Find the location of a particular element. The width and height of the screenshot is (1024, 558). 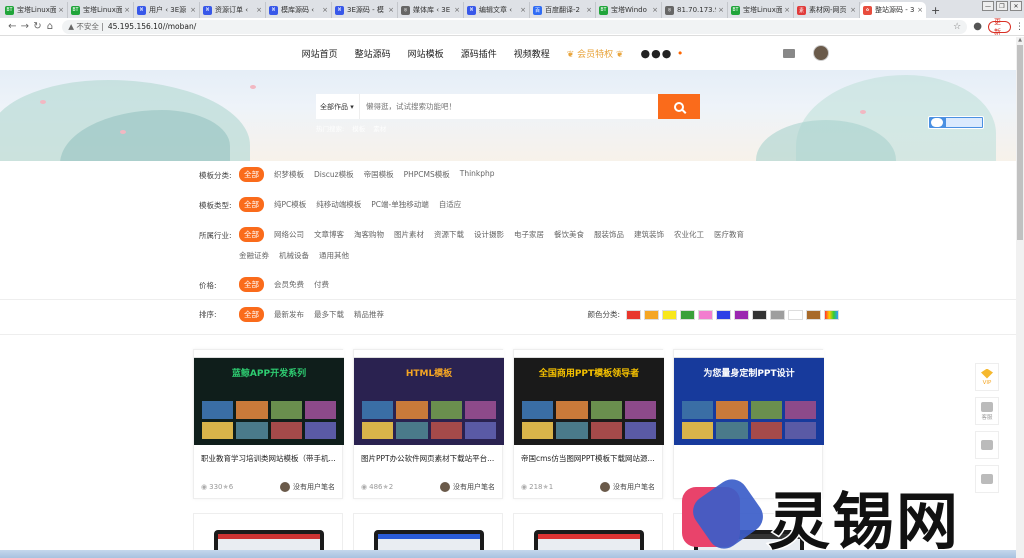

nav-item-plugins: 源码插件 is located at coordinates (479, 53).